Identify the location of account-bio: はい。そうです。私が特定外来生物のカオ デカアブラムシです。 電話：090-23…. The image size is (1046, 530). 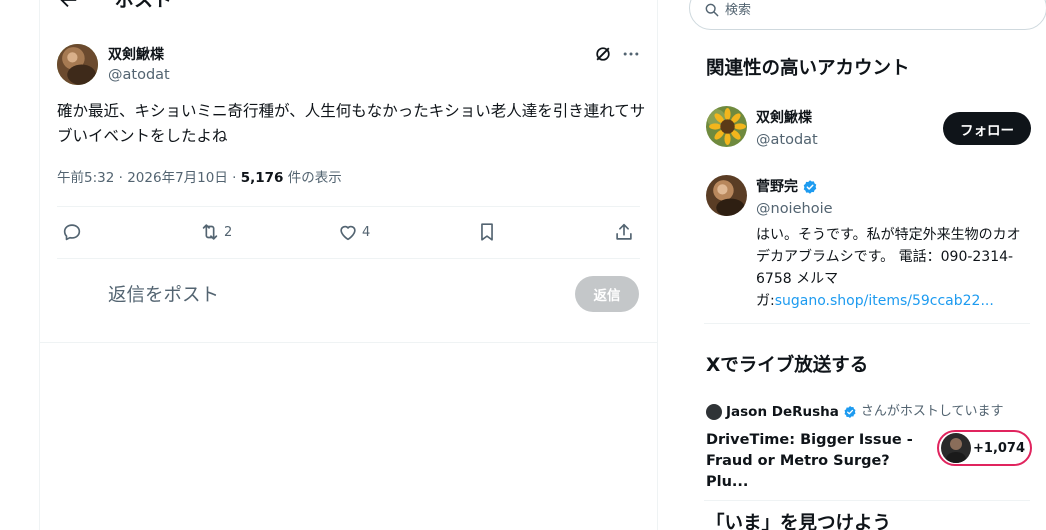
(888, 268).